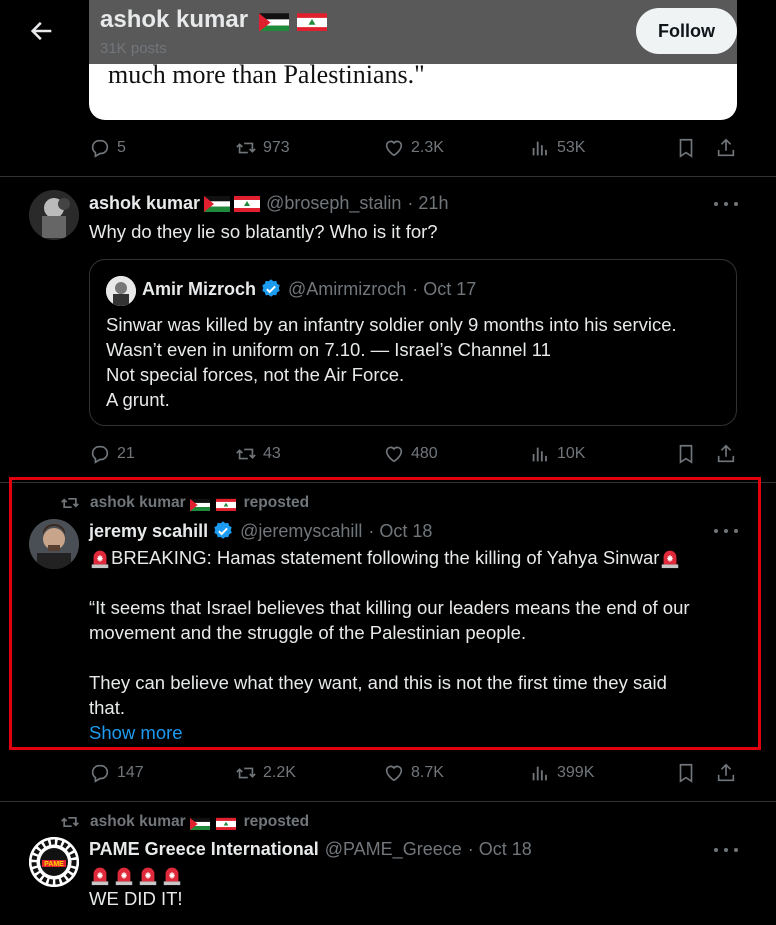 The width and height of the screenshot is (776, 925). I want to click on views-button: 53K, so click(557, 148).